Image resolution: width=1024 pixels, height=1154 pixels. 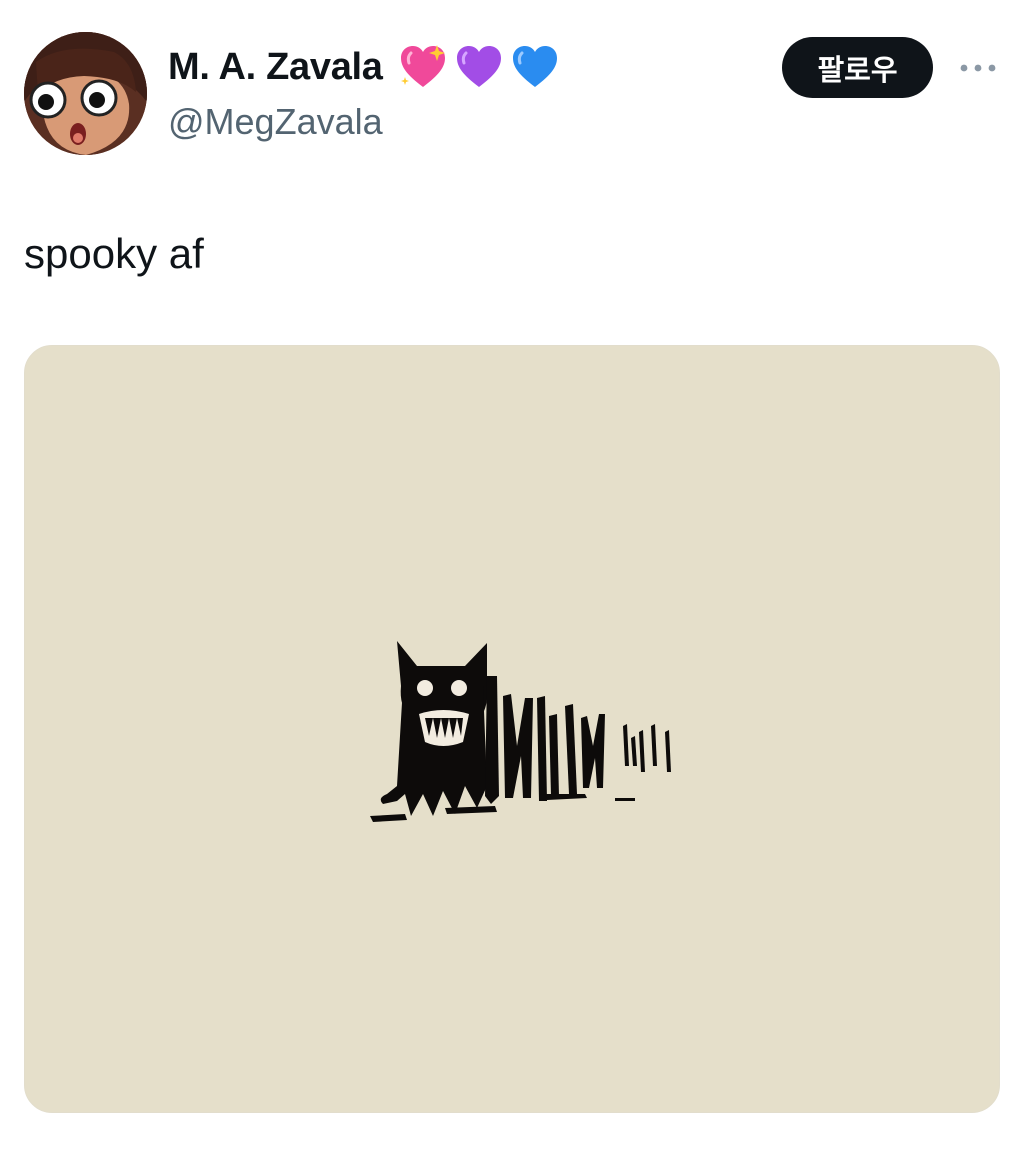 What do you see at coordinates (857, 67) in the screenshot?
I see `follow-button: 팔로우` at bounding box center [857, 67].